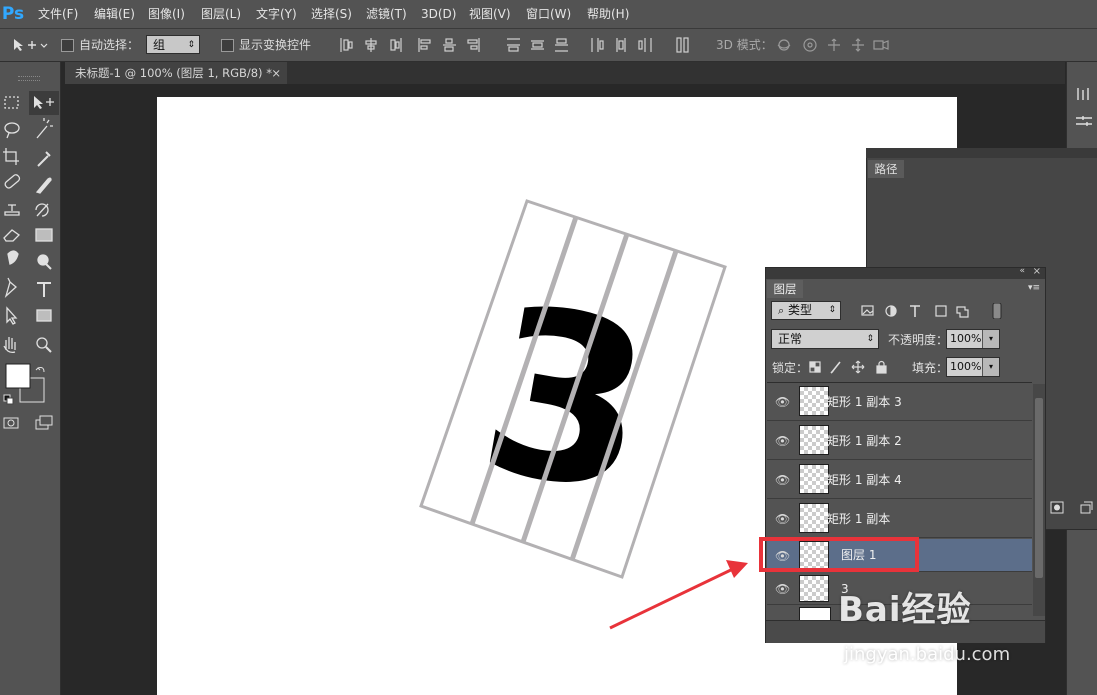 The image size is (1097, 695). Describe the element at coordinates (44, 315) in the screenshot. I see `rectangle-tool-icon` at that location.